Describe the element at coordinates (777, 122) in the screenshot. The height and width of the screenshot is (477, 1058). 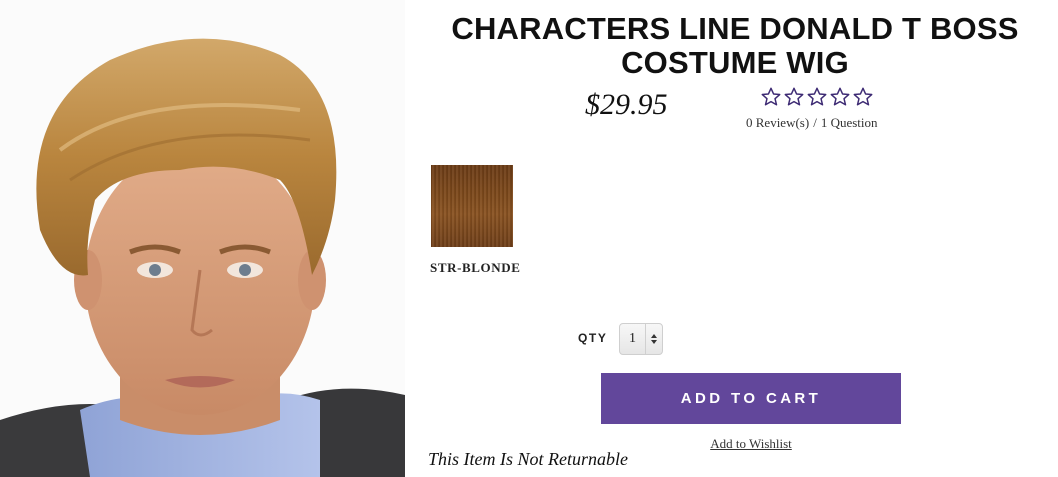
I see `reviews-link: 0 Review(s)` at that location.